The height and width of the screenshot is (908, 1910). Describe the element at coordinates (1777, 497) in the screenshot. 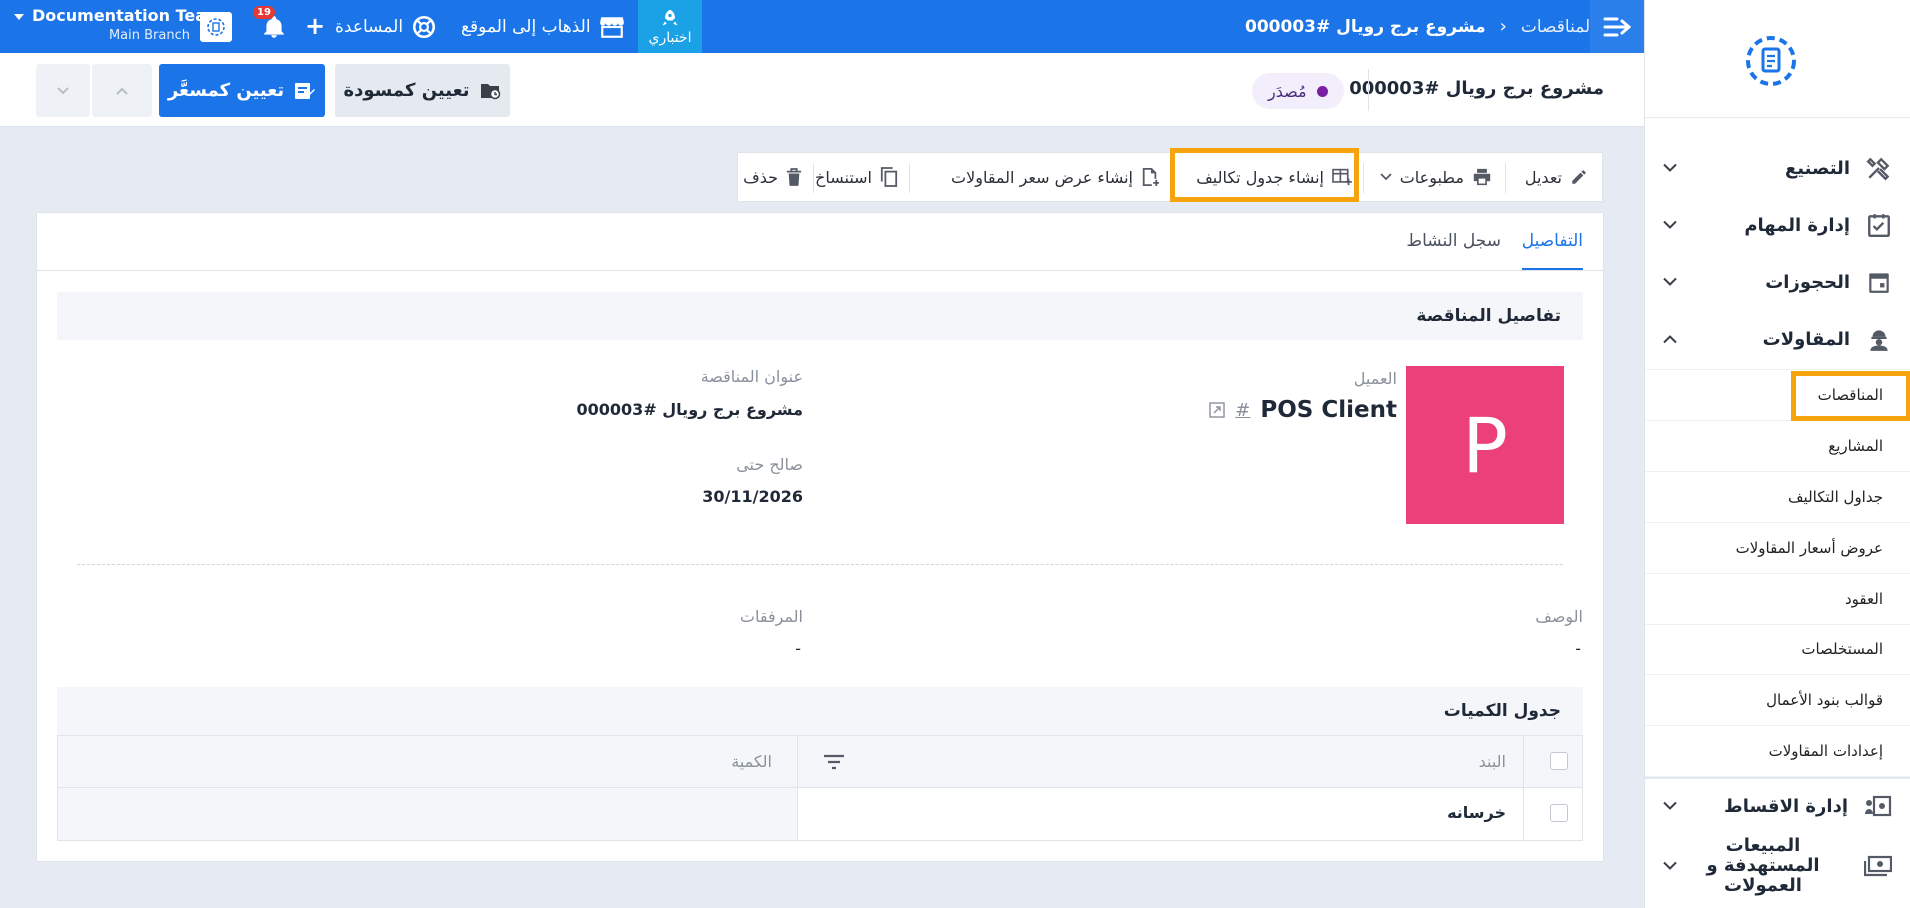

I see `sidebar-subitem-cost-sheets: جداول التكاليف` at that location.